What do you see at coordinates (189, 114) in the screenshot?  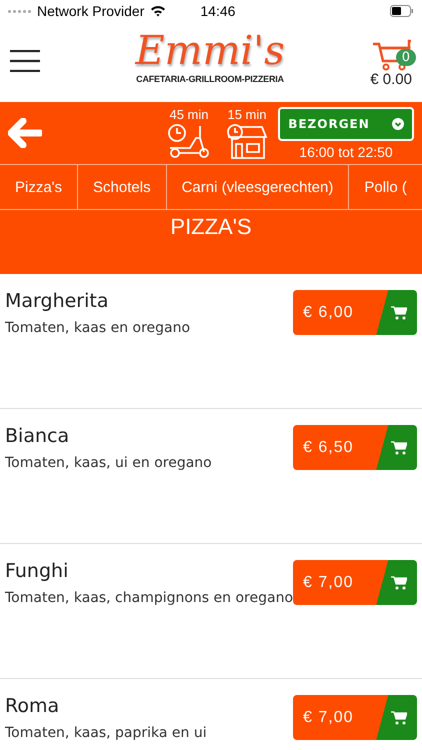 I see `delivery-time: 45 min` at bounding box center [189, 114].